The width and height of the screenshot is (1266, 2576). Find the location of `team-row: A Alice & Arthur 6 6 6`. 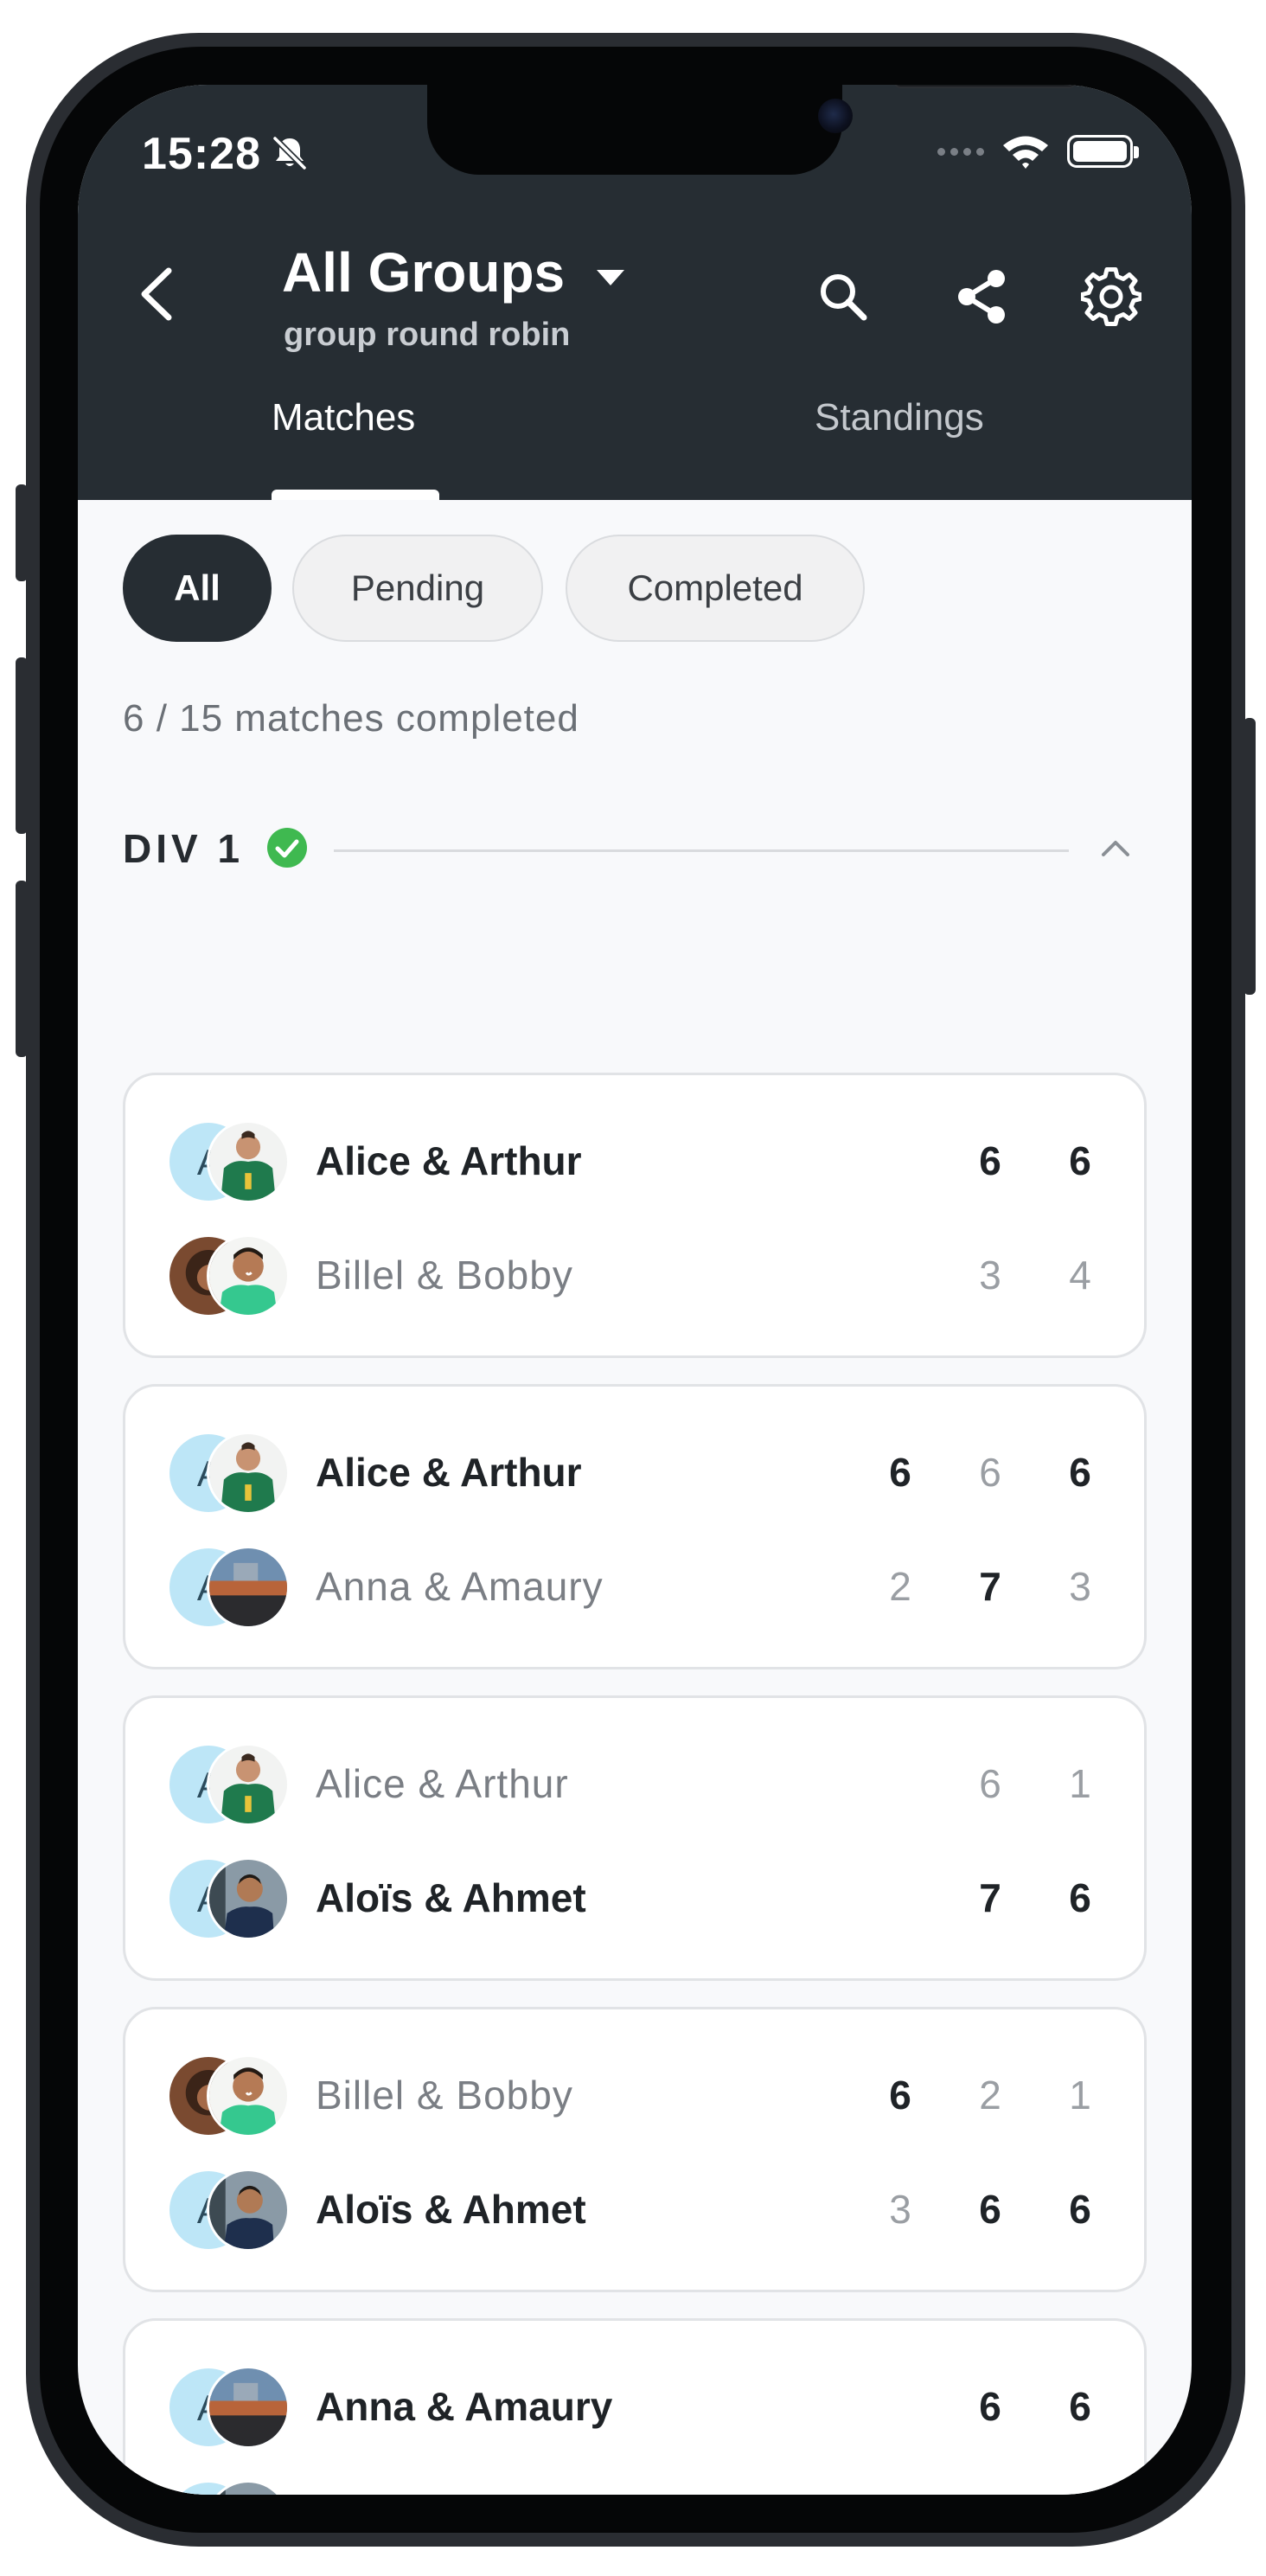

team-row: A Alice & Arthur 6 6 6 is located at coordinates (634, 1474).